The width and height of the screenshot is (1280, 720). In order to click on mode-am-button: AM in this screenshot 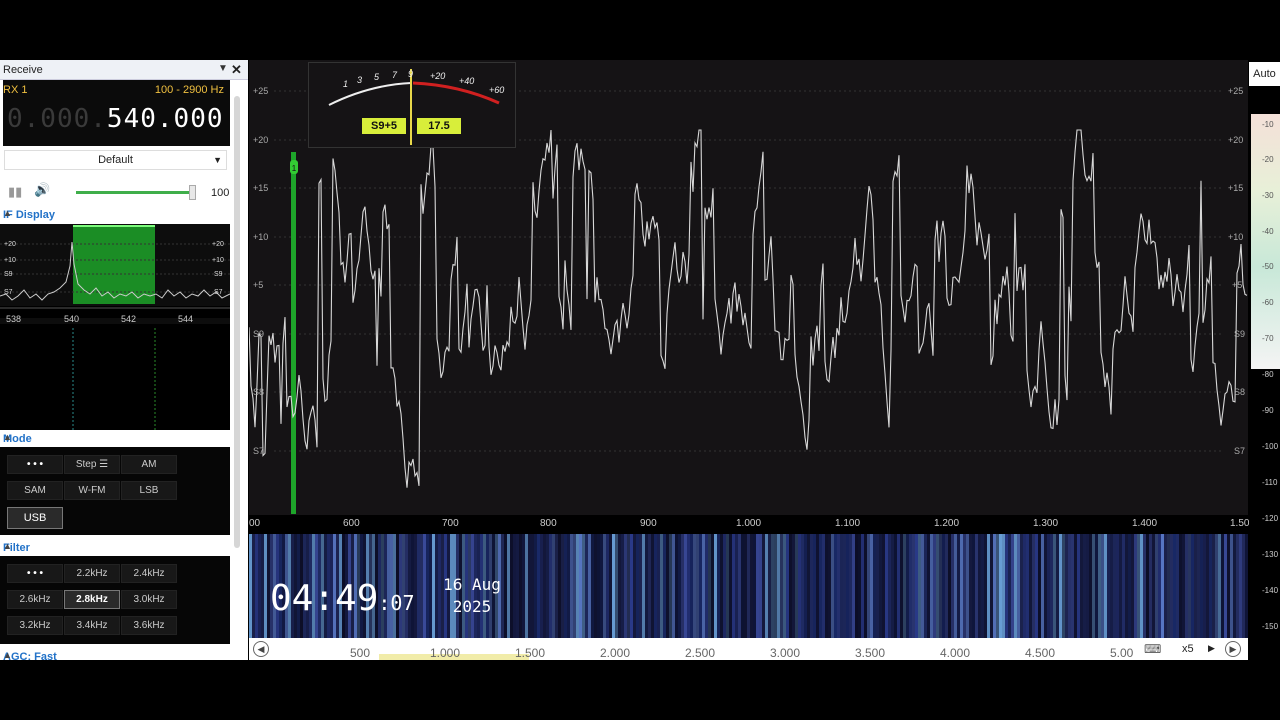, I will do `click(149, 464)`.